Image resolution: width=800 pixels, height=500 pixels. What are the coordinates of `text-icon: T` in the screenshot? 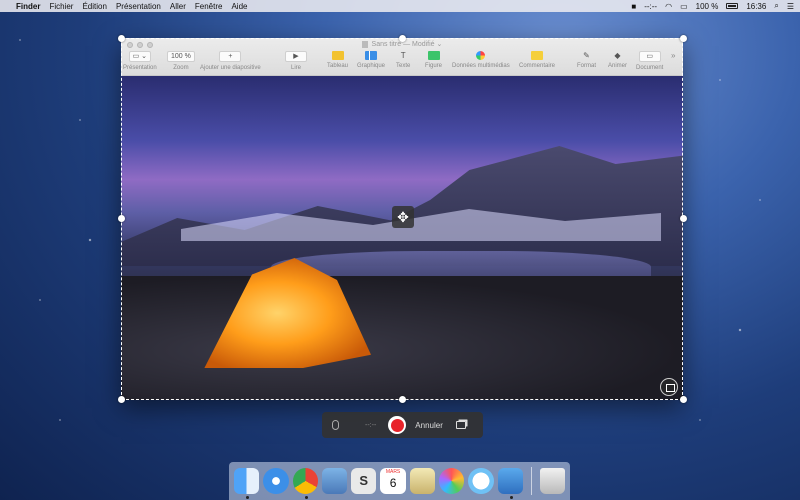 It's located at (403, 55).